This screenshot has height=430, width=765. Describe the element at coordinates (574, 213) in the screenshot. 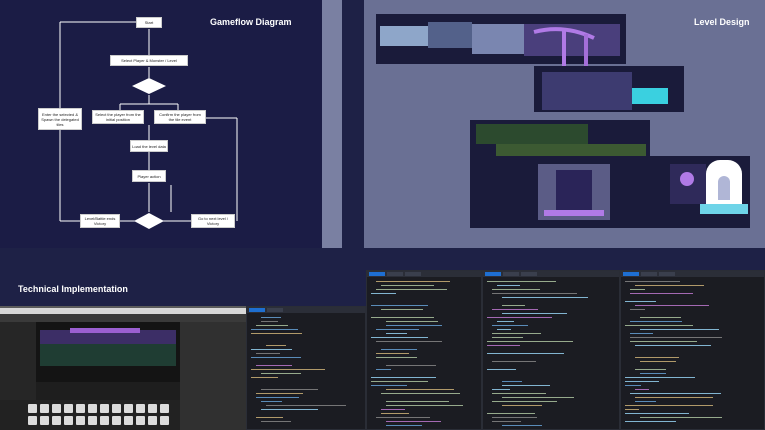

I see `level-boss-floor` at that location.